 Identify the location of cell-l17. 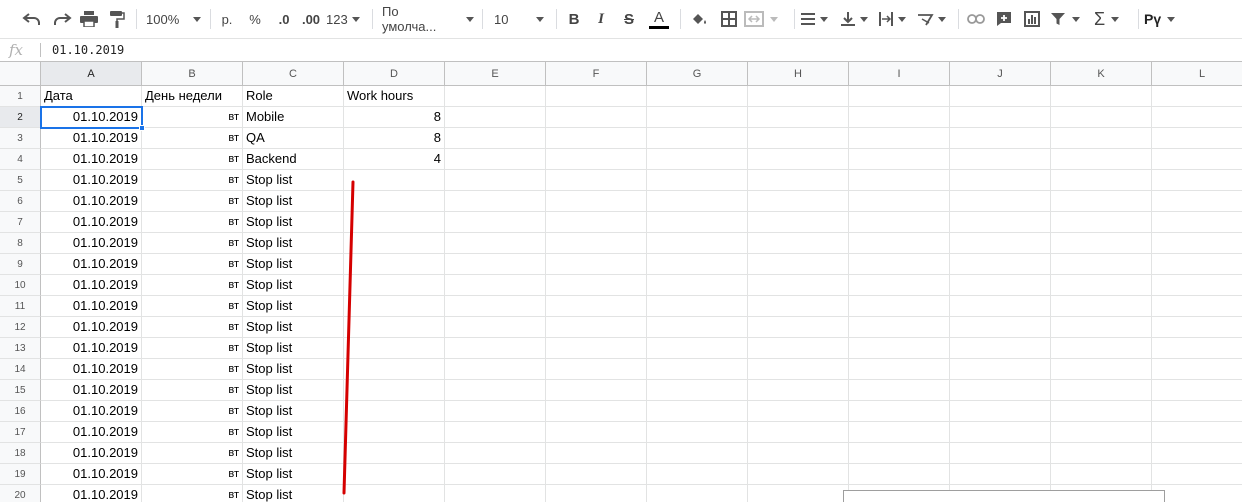
(1197, 432).